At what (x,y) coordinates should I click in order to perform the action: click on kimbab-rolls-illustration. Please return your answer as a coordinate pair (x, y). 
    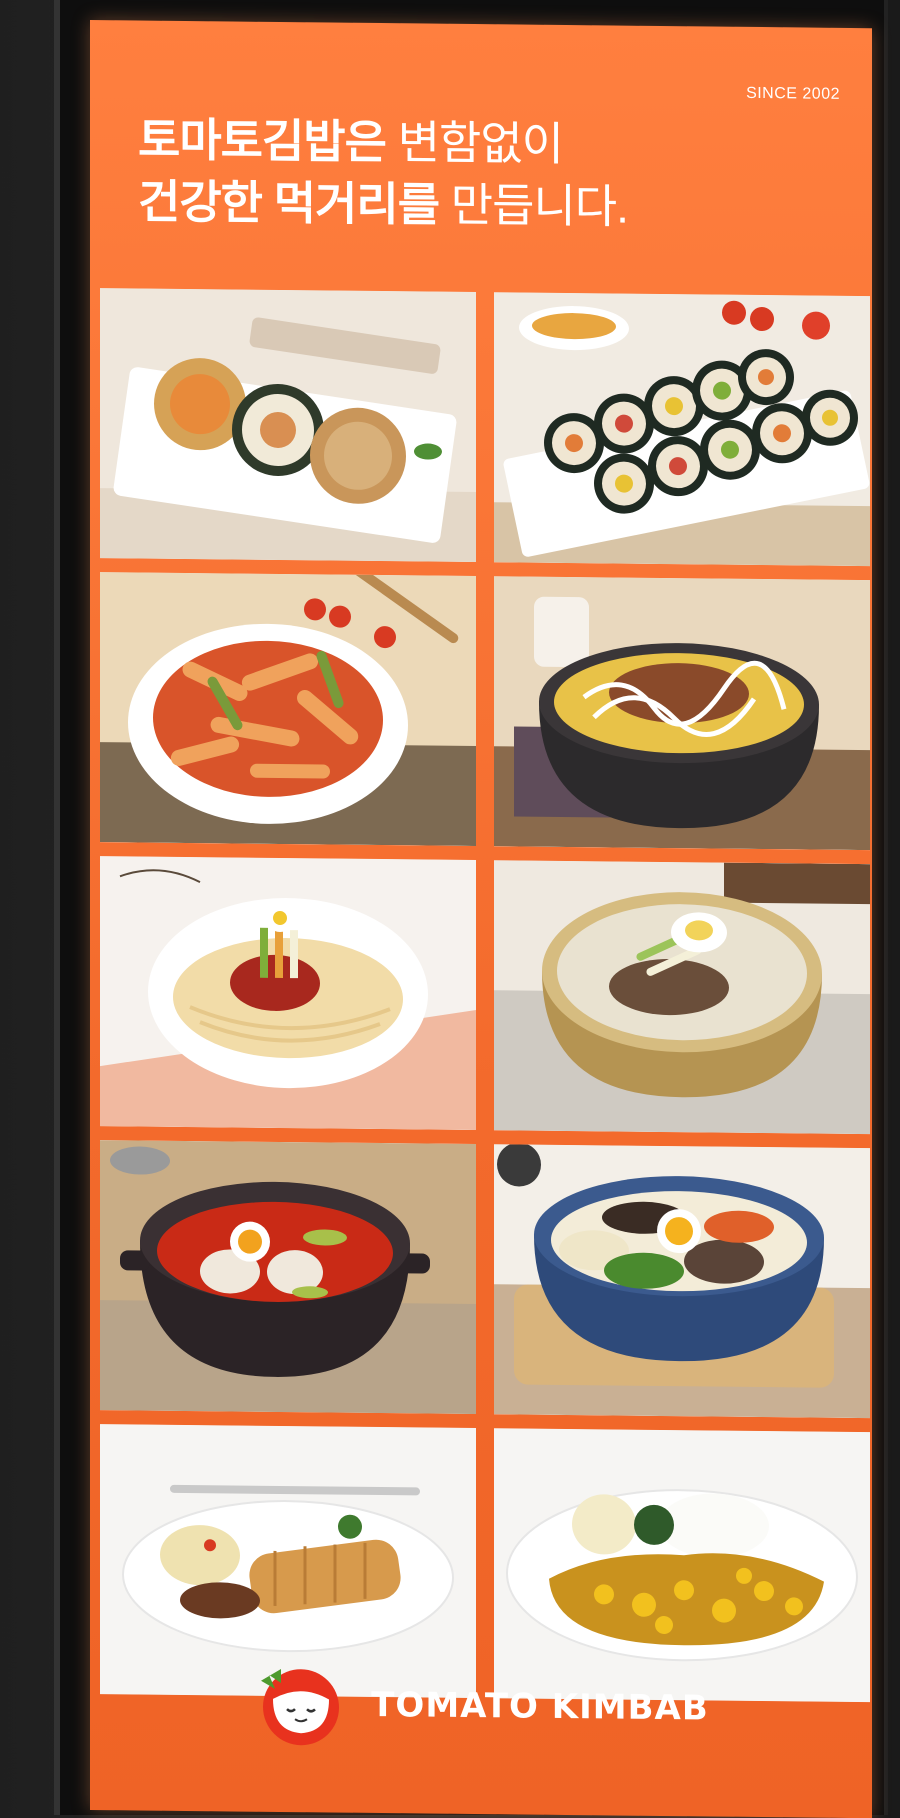
    Looking at the image, I should click on (288, 425).